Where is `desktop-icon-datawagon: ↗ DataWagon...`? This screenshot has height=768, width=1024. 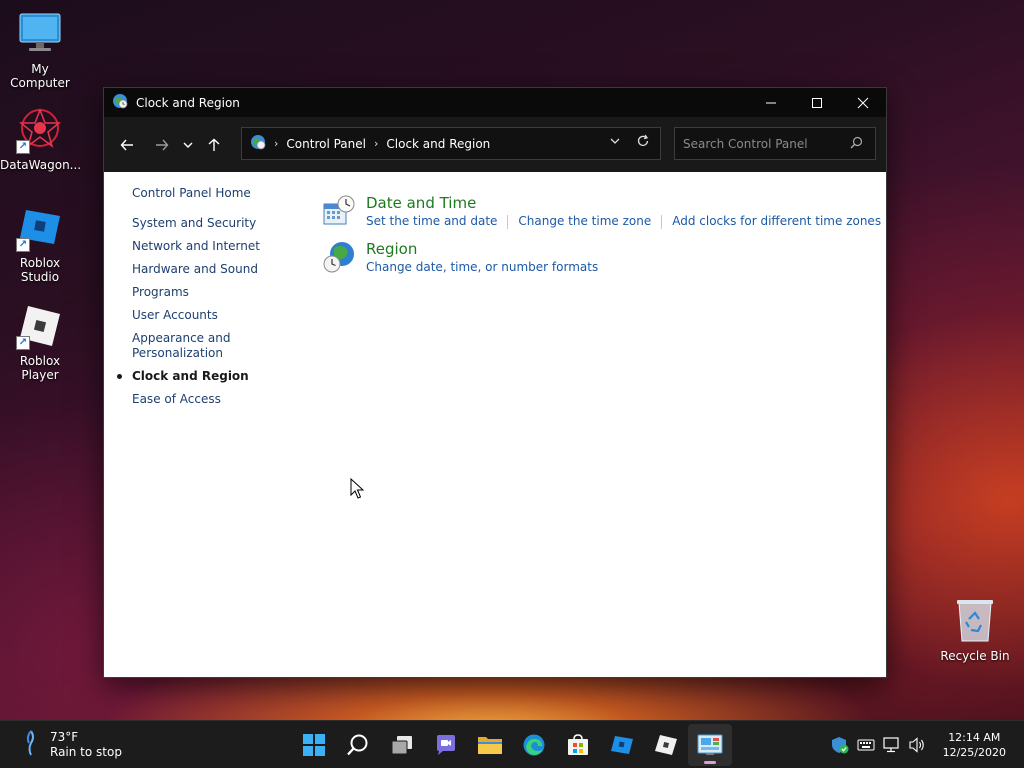
desktop-icon-datawagon: ↗ DataWagon... is located at coordinates (41, 139).